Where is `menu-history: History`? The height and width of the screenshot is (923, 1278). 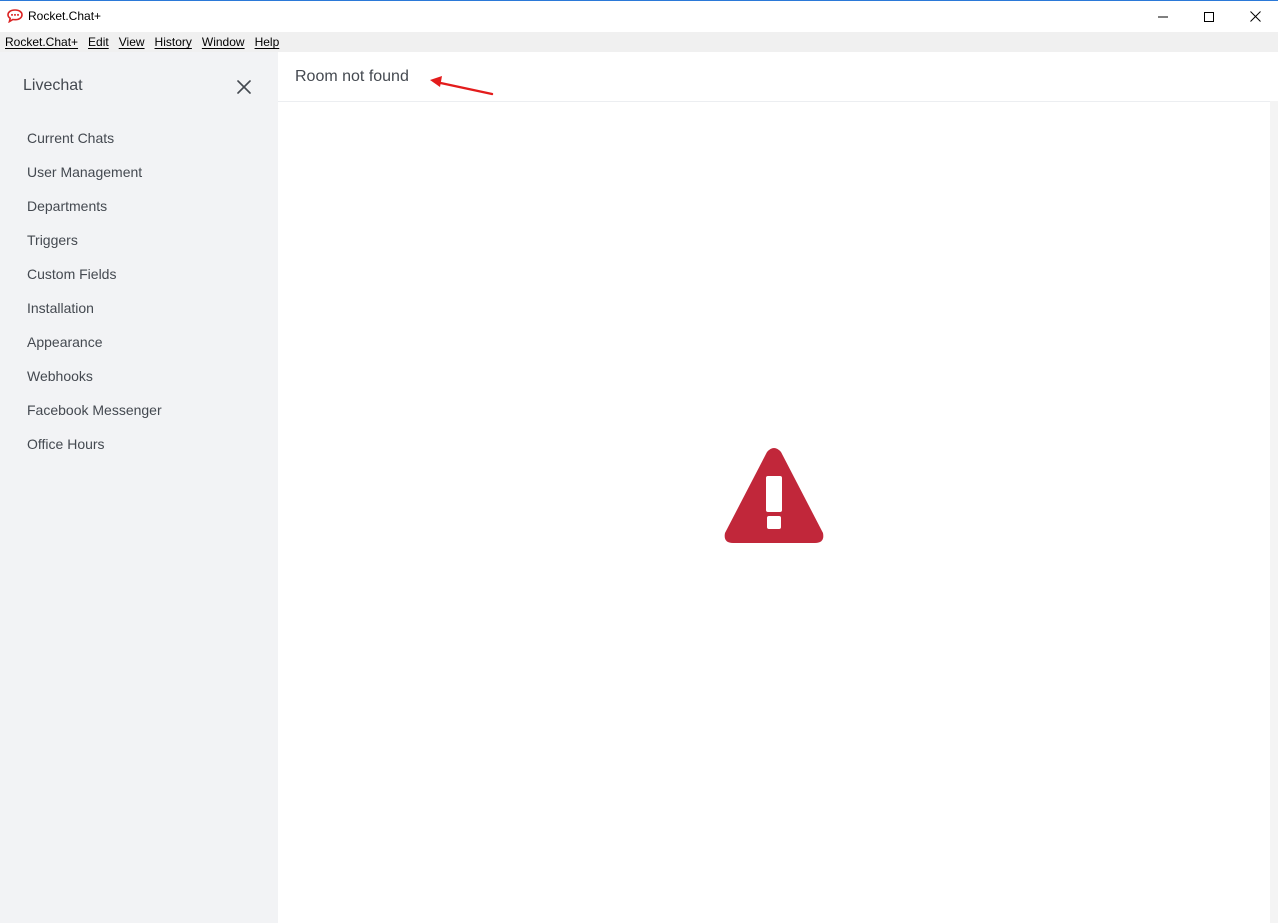
menu-history: History is located at coordinates (173, 42).